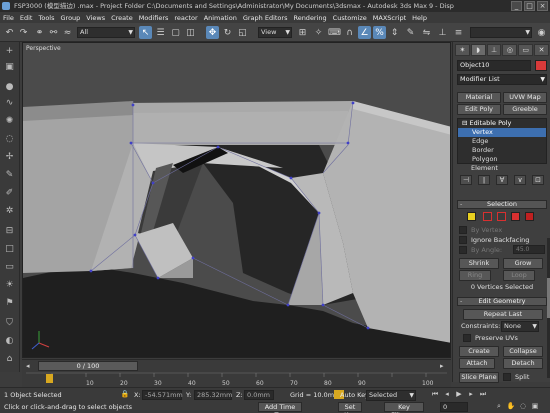 This screenshot has height=413, width=550. I want to click on zoom-icon: ⌕, so click(499, 406).